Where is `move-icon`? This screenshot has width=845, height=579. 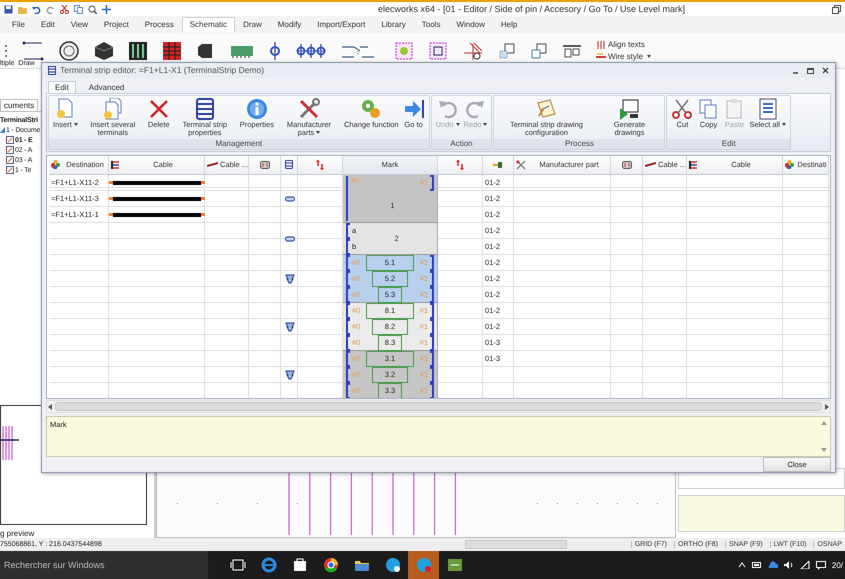 move-icon is located at coordinates (473, 50).